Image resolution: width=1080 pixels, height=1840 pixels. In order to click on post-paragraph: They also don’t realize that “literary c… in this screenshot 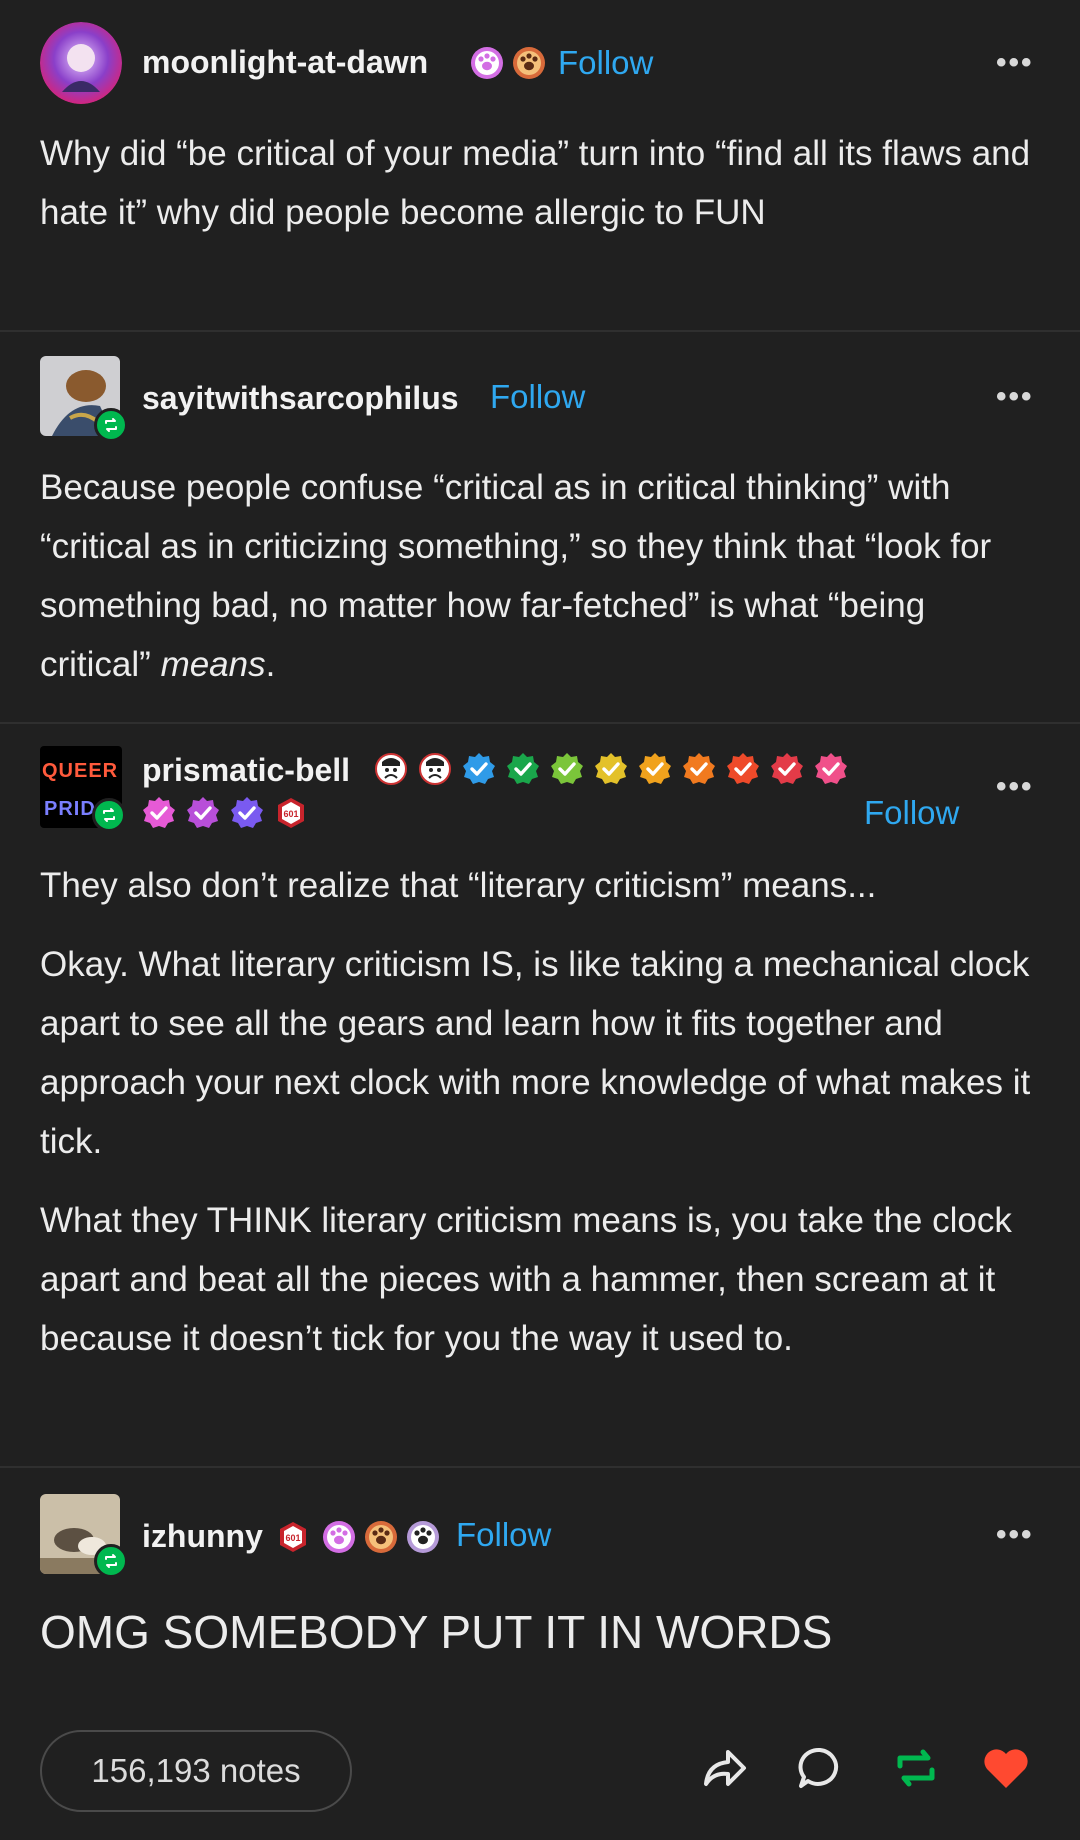, I will do `click(458, 885)`.